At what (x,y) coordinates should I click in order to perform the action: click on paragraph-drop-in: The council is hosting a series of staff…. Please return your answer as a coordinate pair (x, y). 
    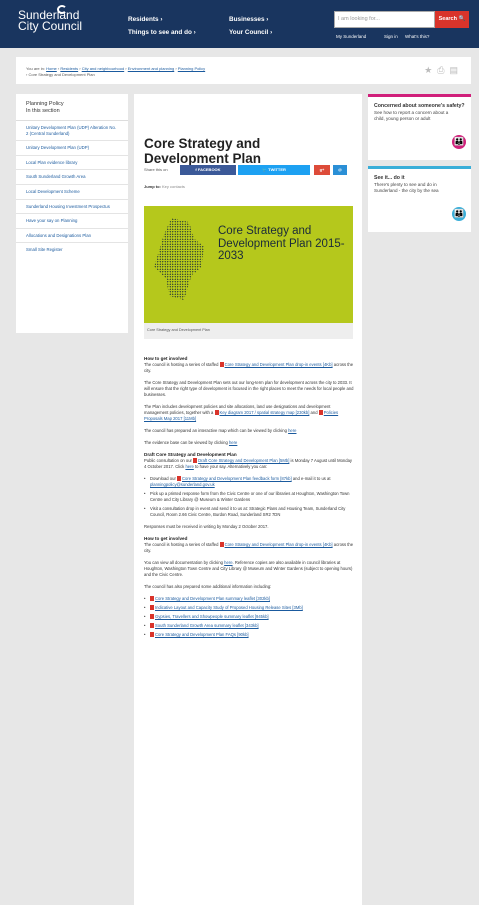
    Looking at the image, I should click on (249, 368).